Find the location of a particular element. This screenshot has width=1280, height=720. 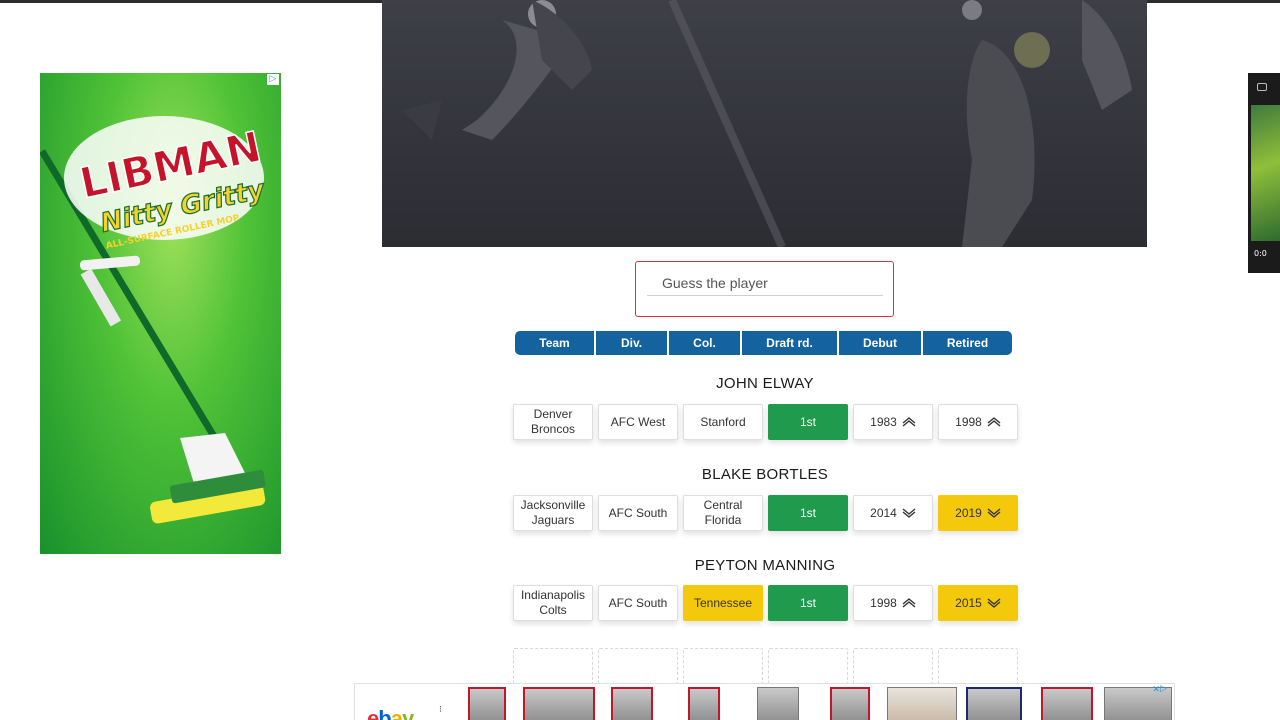

guess-cell-text: Jacksonville Jaguars is located at coordinates (553, 512).